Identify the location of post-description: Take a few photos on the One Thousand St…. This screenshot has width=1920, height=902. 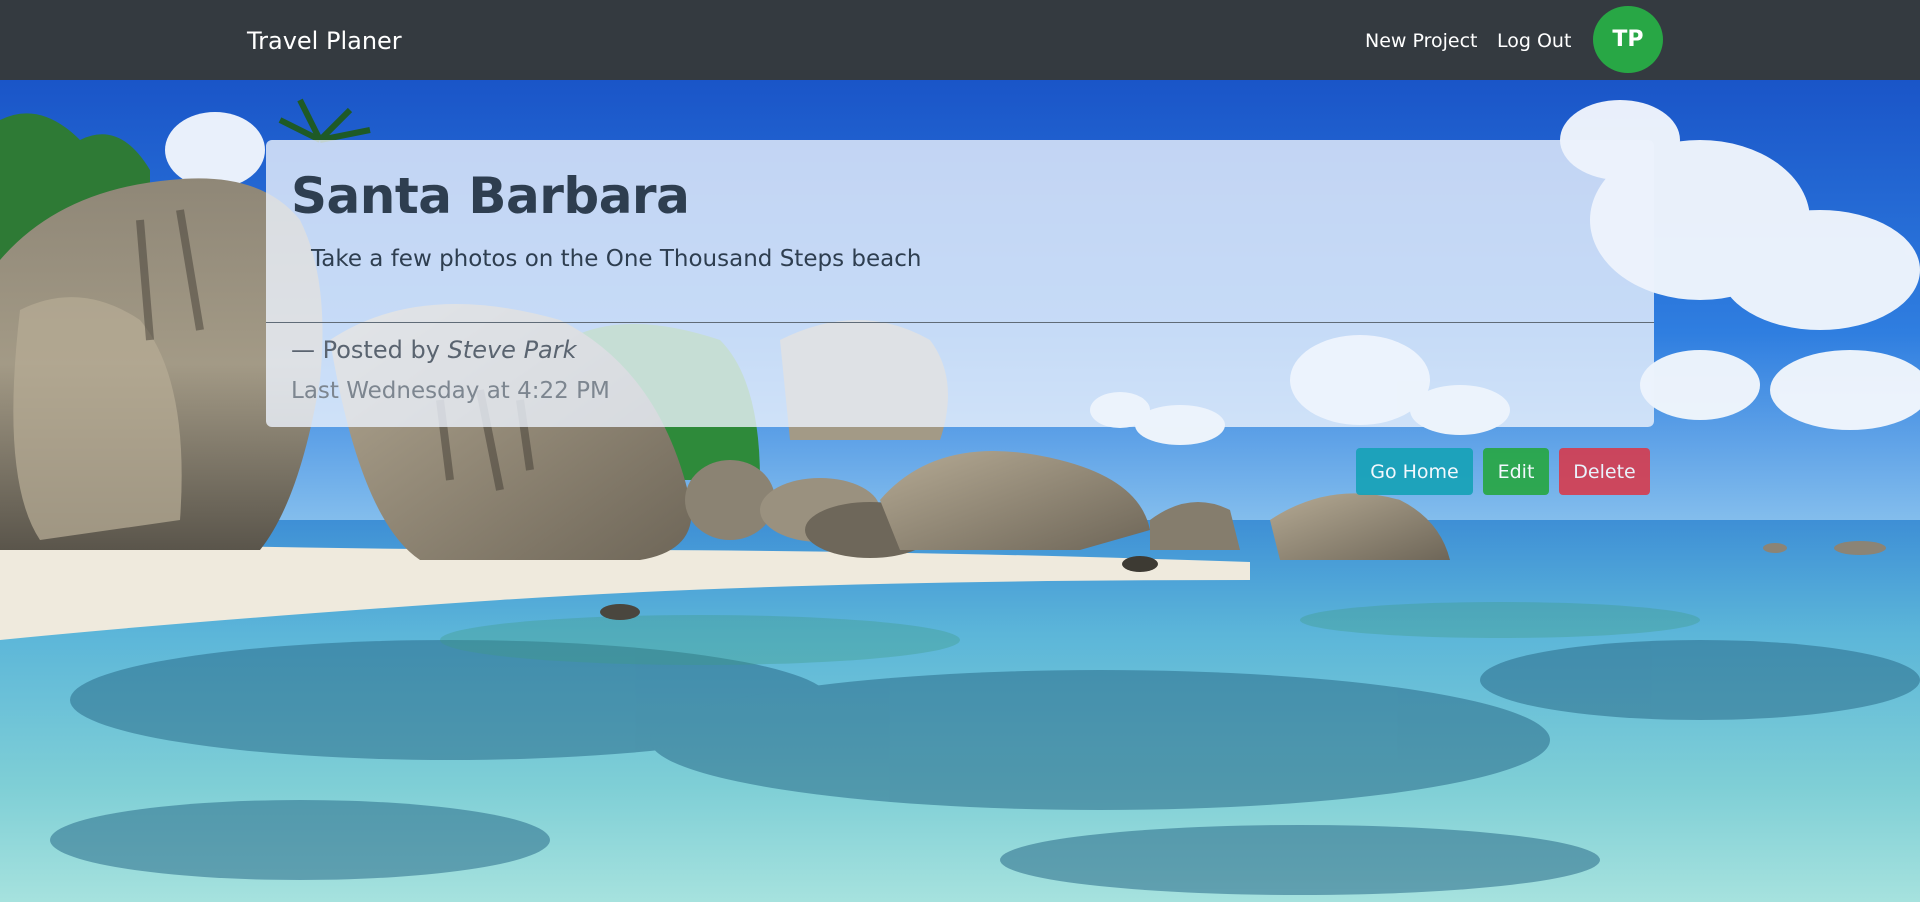
(616, 259).